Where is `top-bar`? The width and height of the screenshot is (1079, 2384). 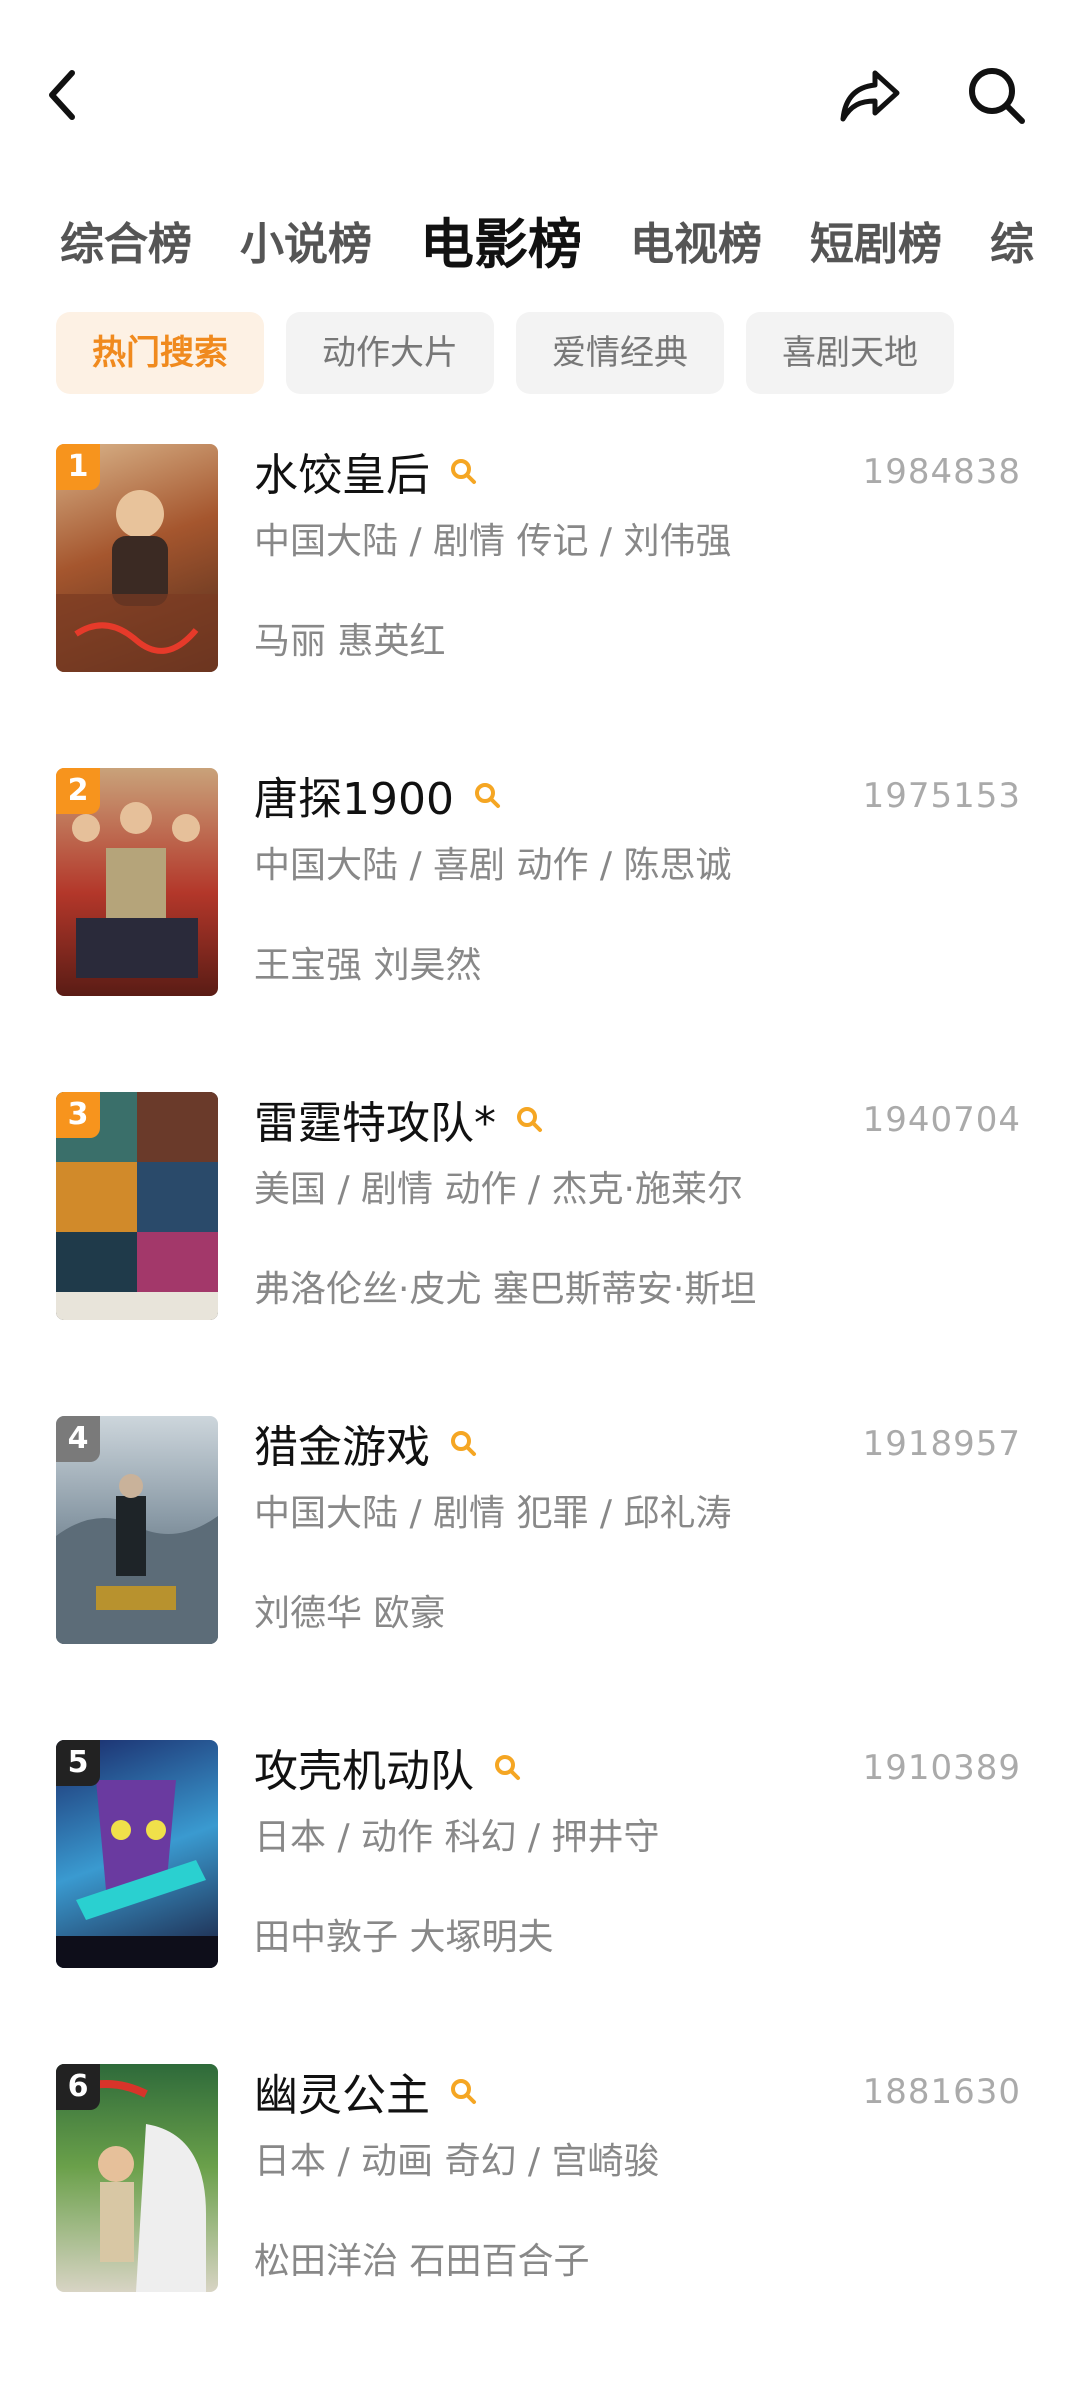 top-bar is located at coordinates (539, 95).